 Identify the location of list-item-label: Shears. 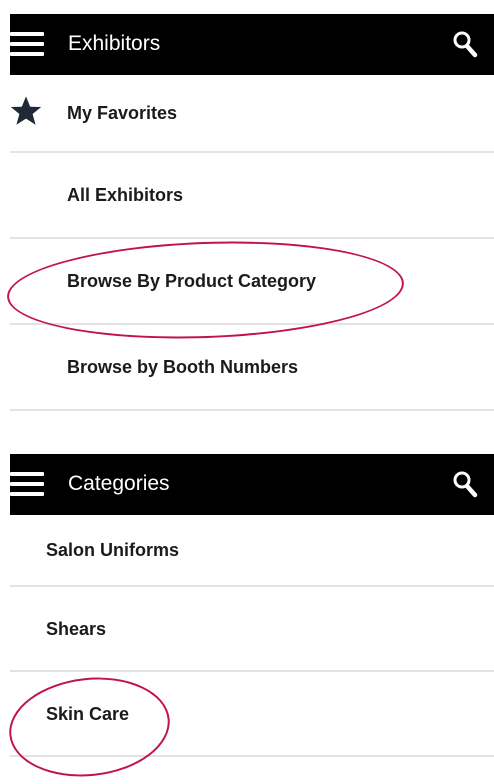
(76, 628).